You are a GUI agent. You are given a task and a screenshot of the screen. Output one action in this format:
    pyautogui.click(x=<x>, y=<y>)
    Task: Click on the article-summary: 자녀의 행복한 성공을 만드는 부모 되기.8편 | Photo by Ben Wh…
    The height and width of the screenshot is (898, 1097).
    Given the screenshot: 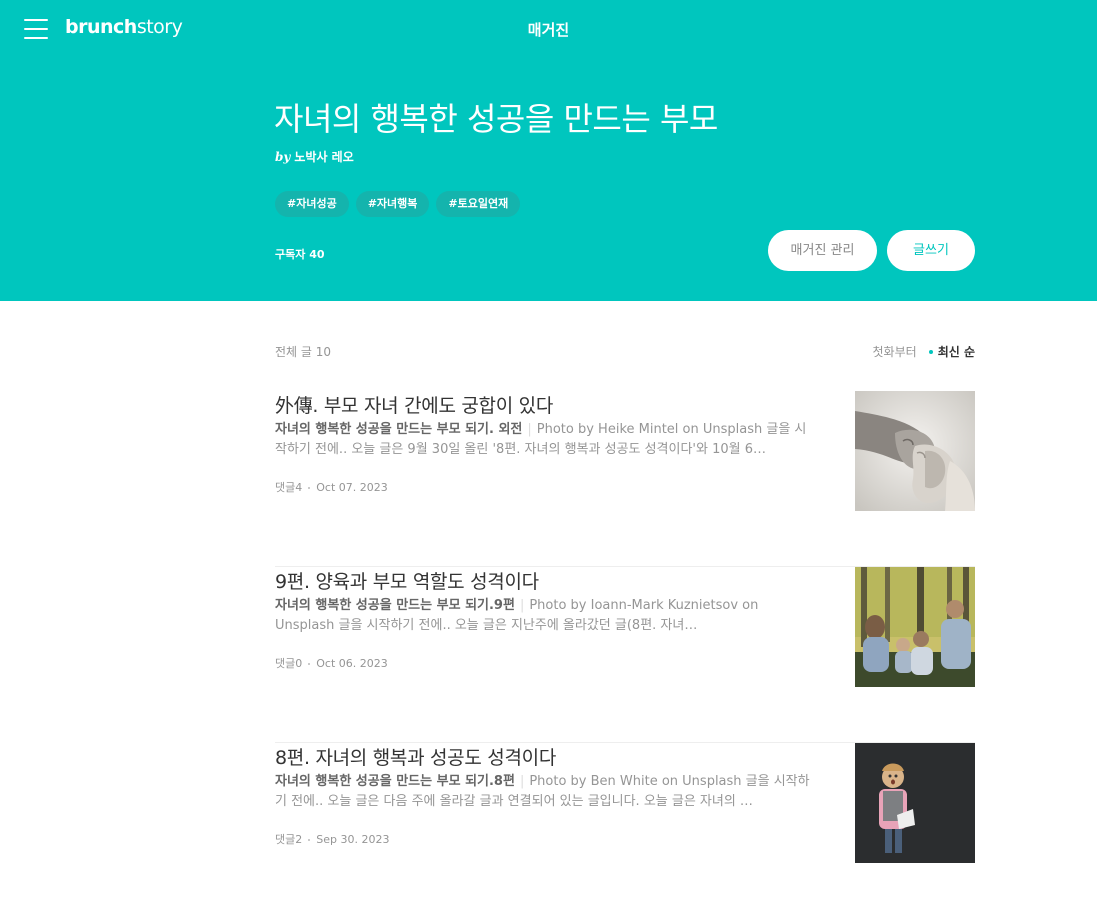 What is the action you would take?
    pyautogui.click(x=545, y=793)
    